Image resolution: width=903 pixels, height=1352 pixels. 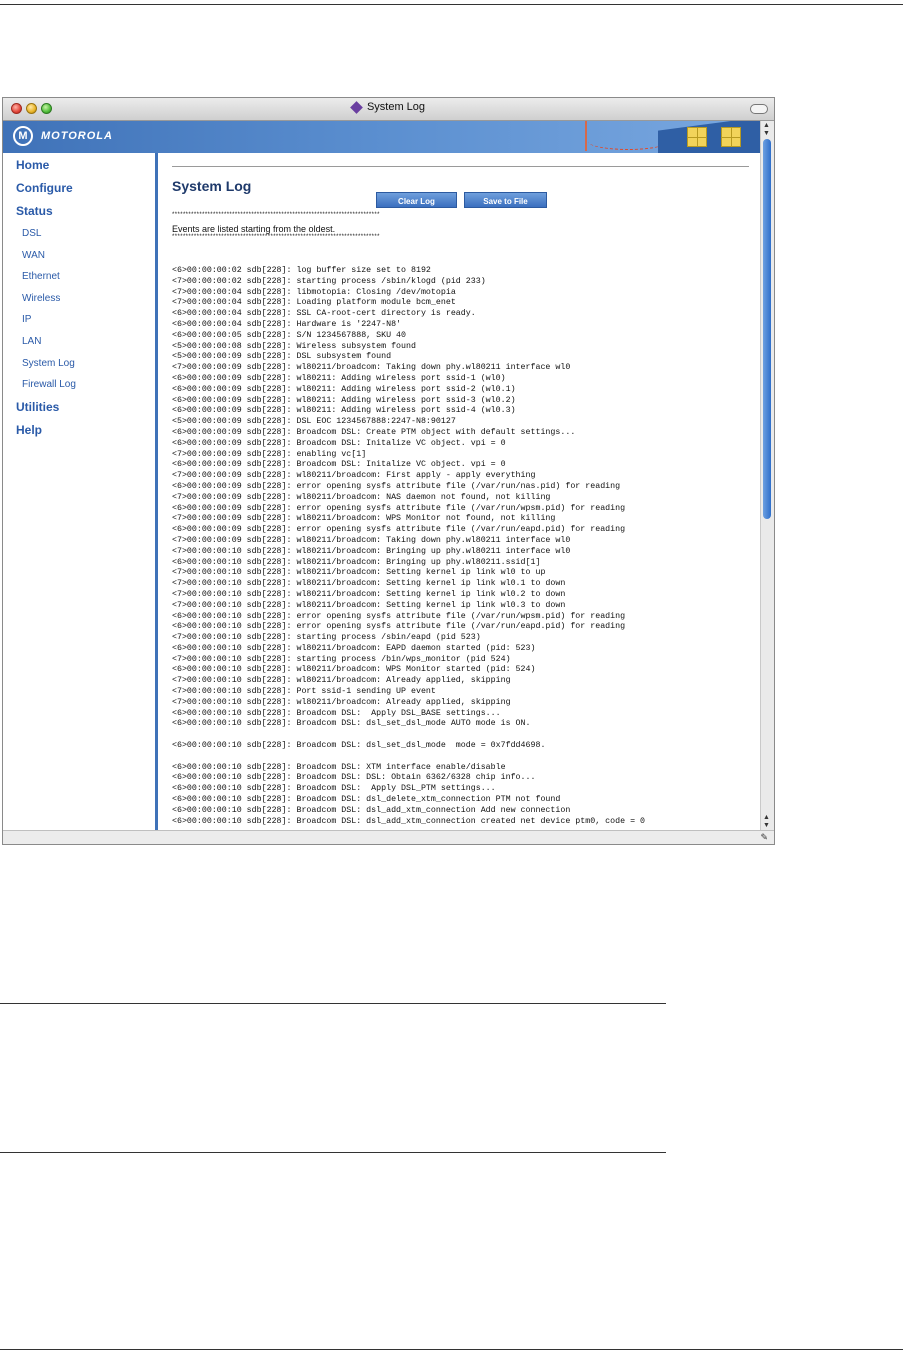 What do you see at coordinates (29, 430) in the screenshot?
I see `nav-help: Help` at bounding box center [29, 430].